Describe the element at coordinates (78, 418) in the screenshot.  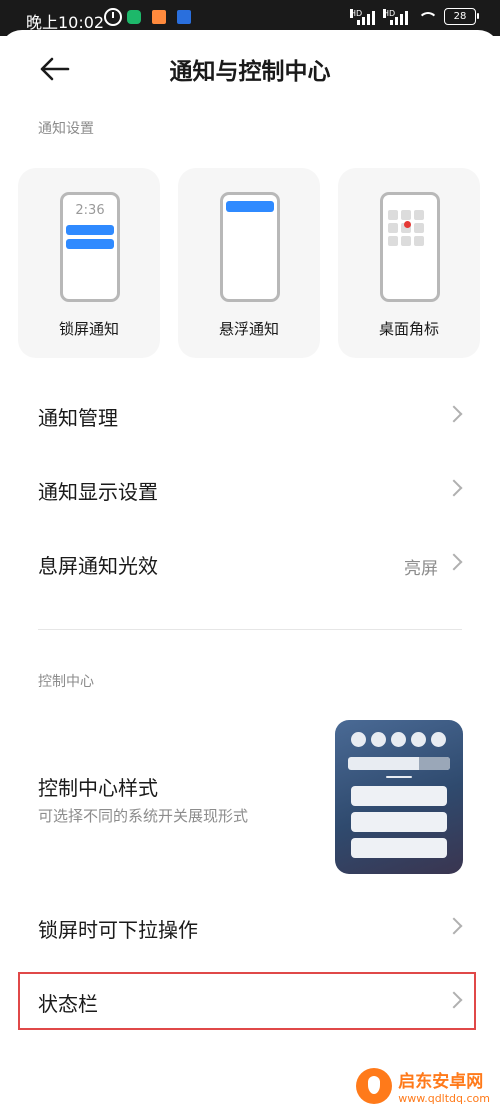
I see `row-label: 通知管理` at that location.